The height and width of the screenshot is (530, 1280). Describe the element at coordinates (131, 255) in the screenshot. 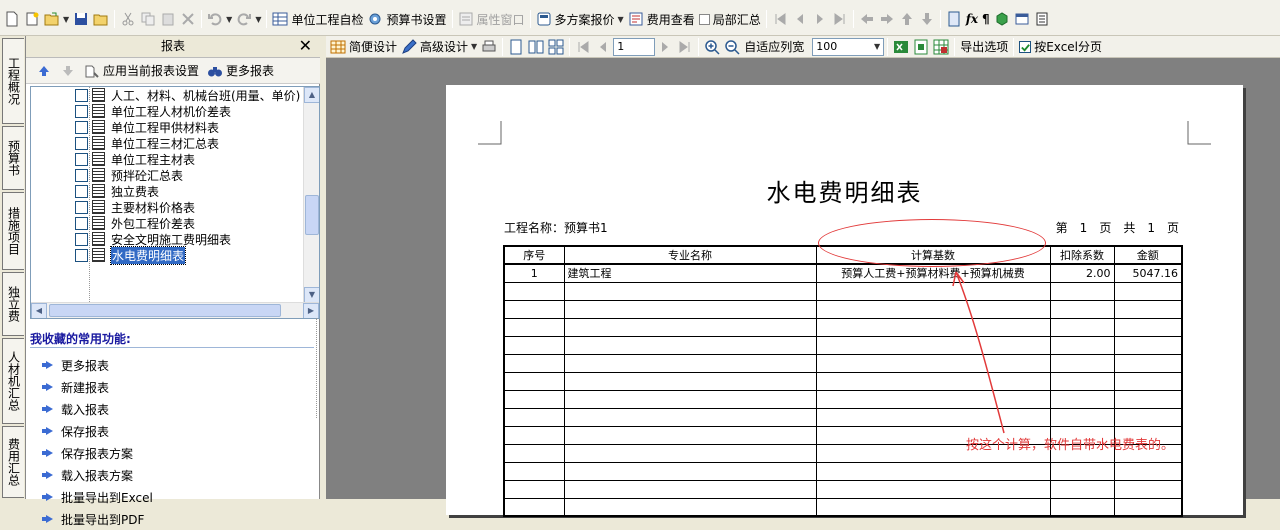

I see `tree-item-selected: 水电费明细表` at that location.